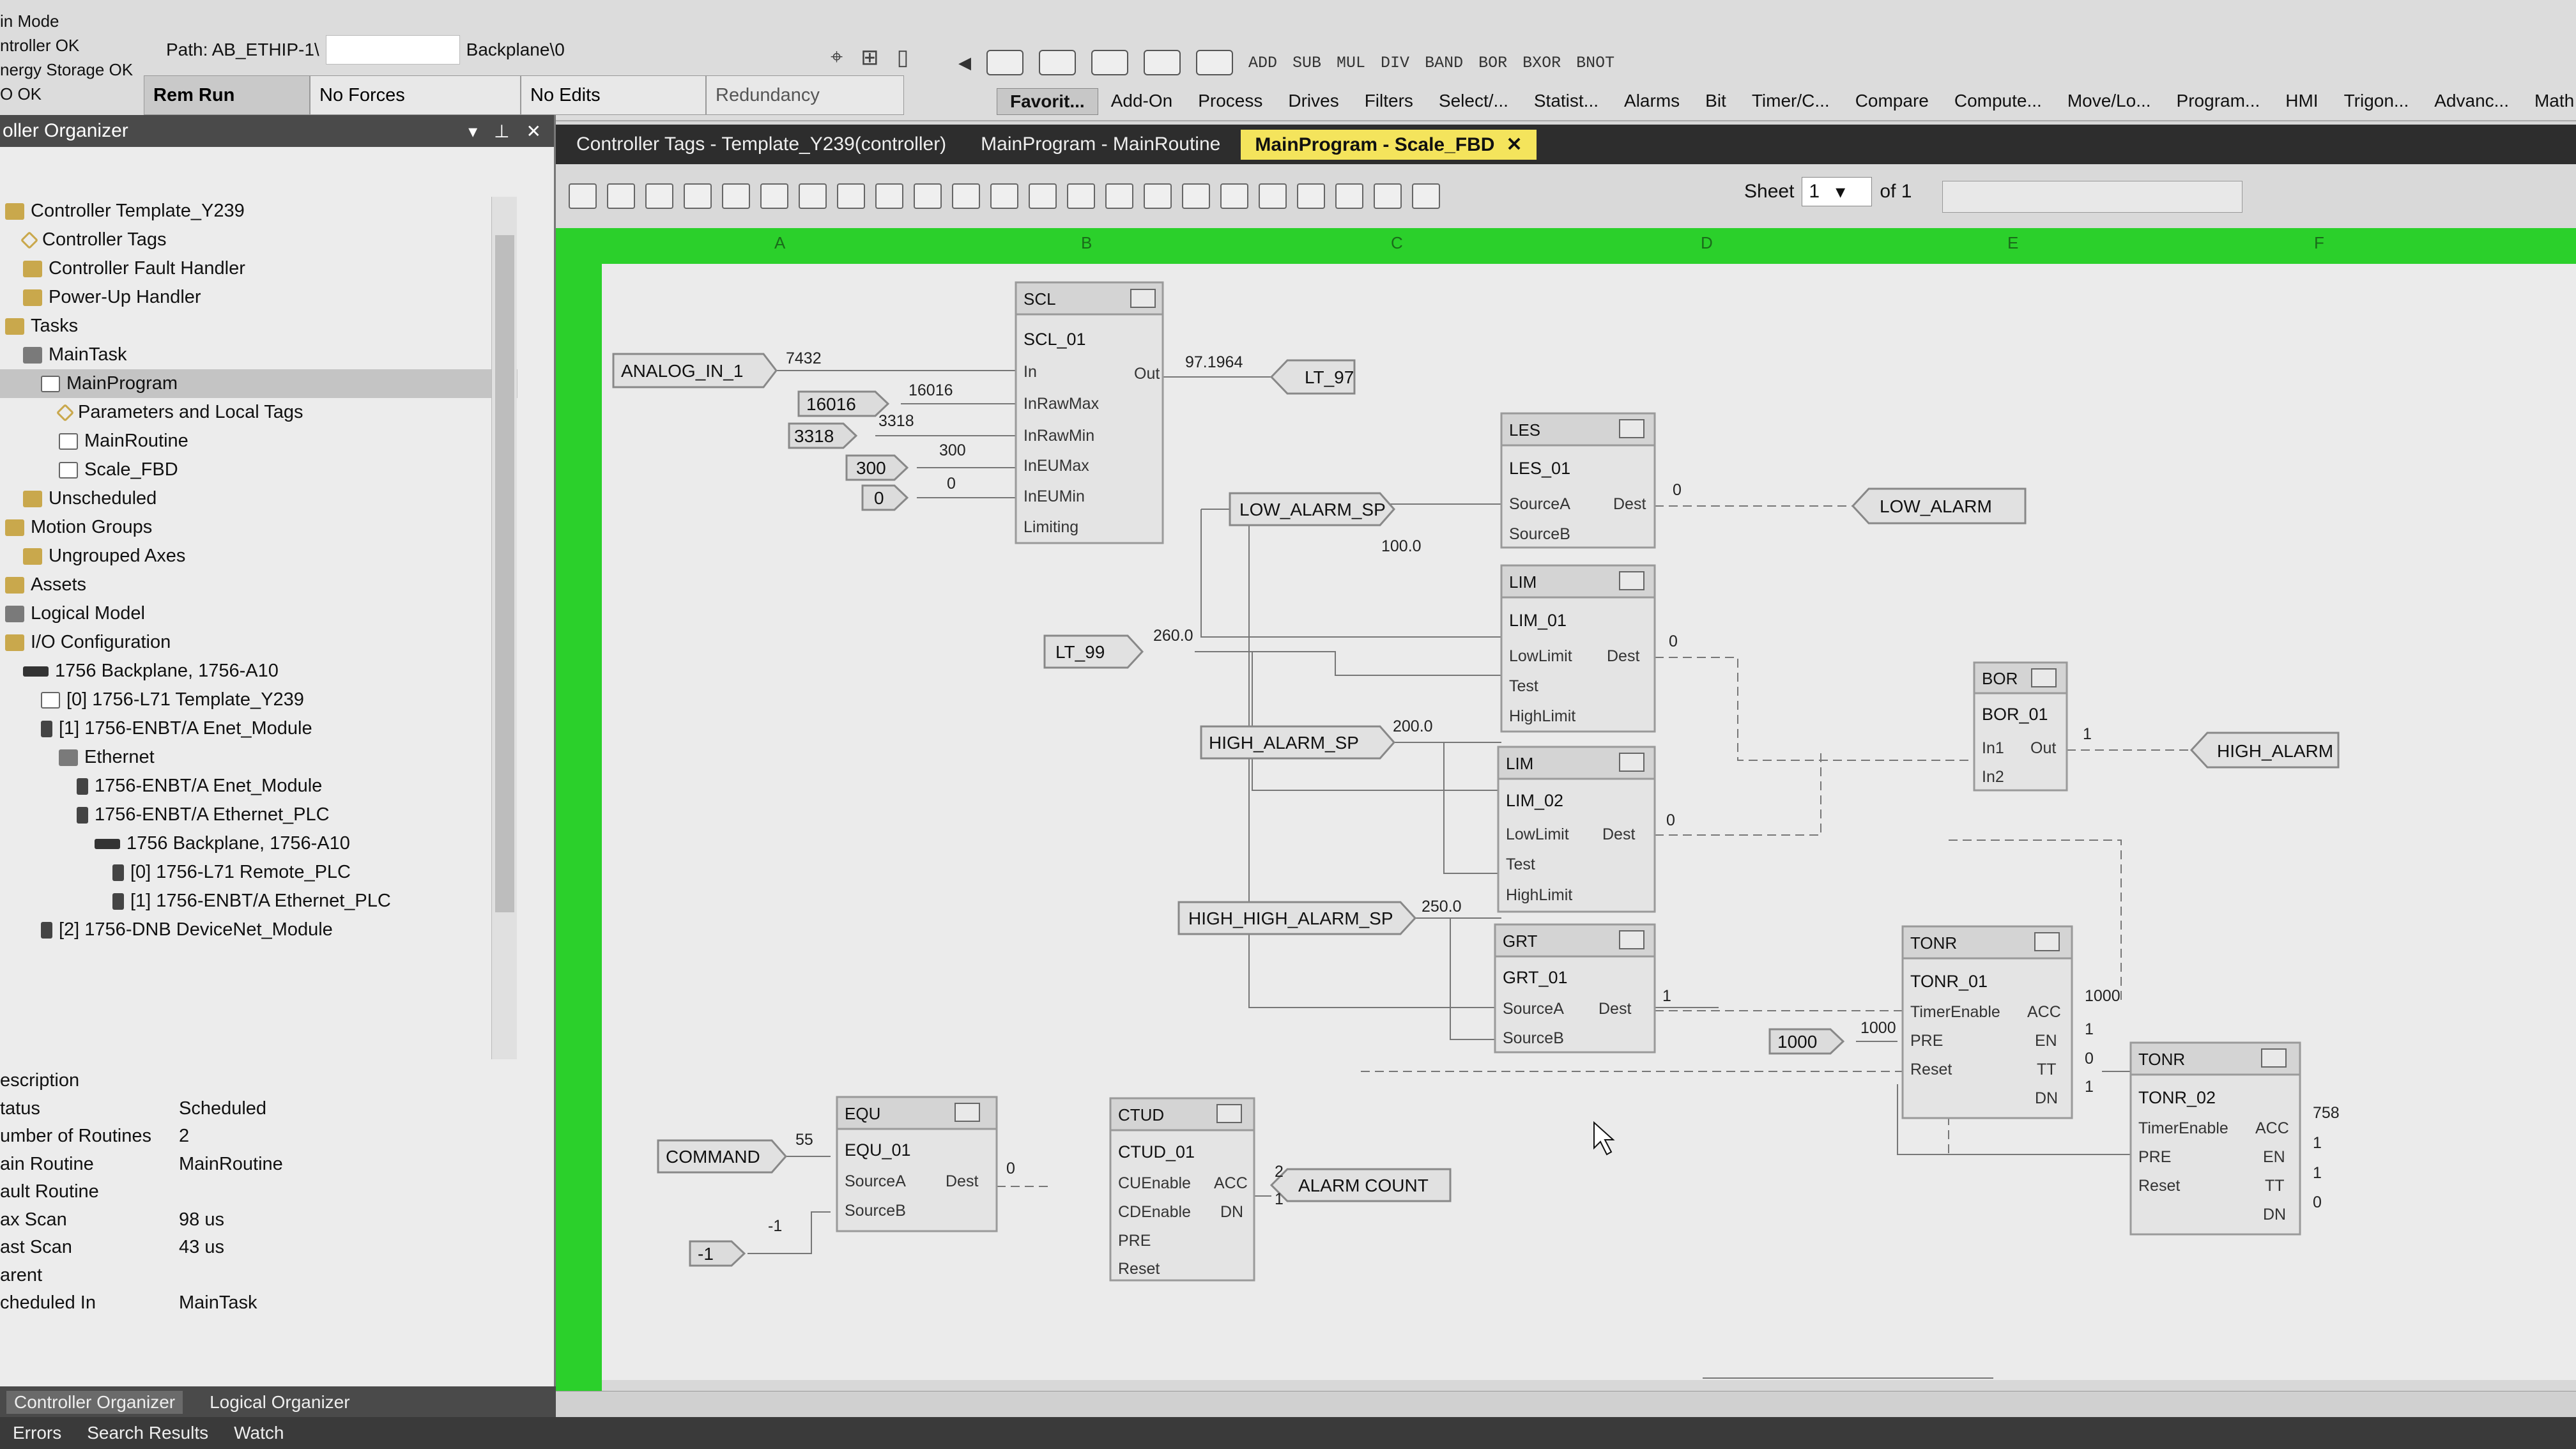  Describe the element at coordinates (259, 383) in the screenshot. I see `tree-item: MainProgram` at that location.